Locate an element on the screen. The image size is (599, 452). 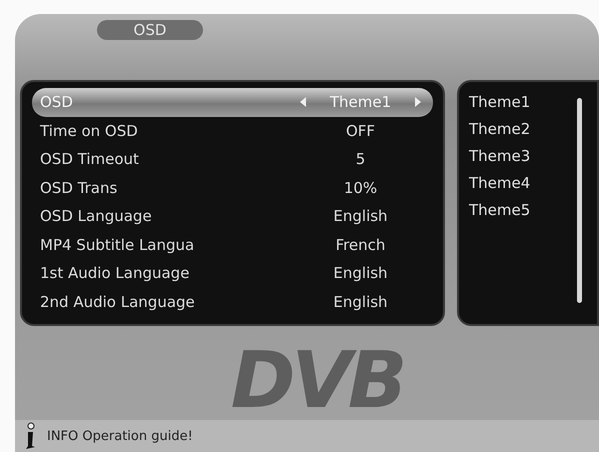
setting-row: MP4 Subtitle Langua French is located at coordinates (232, 244).